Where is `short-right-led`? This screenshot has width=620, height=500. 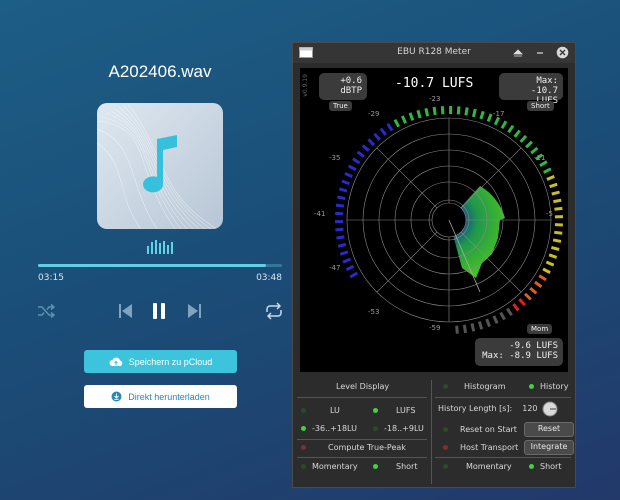 short-right-led is located at coordinates (531, 466).